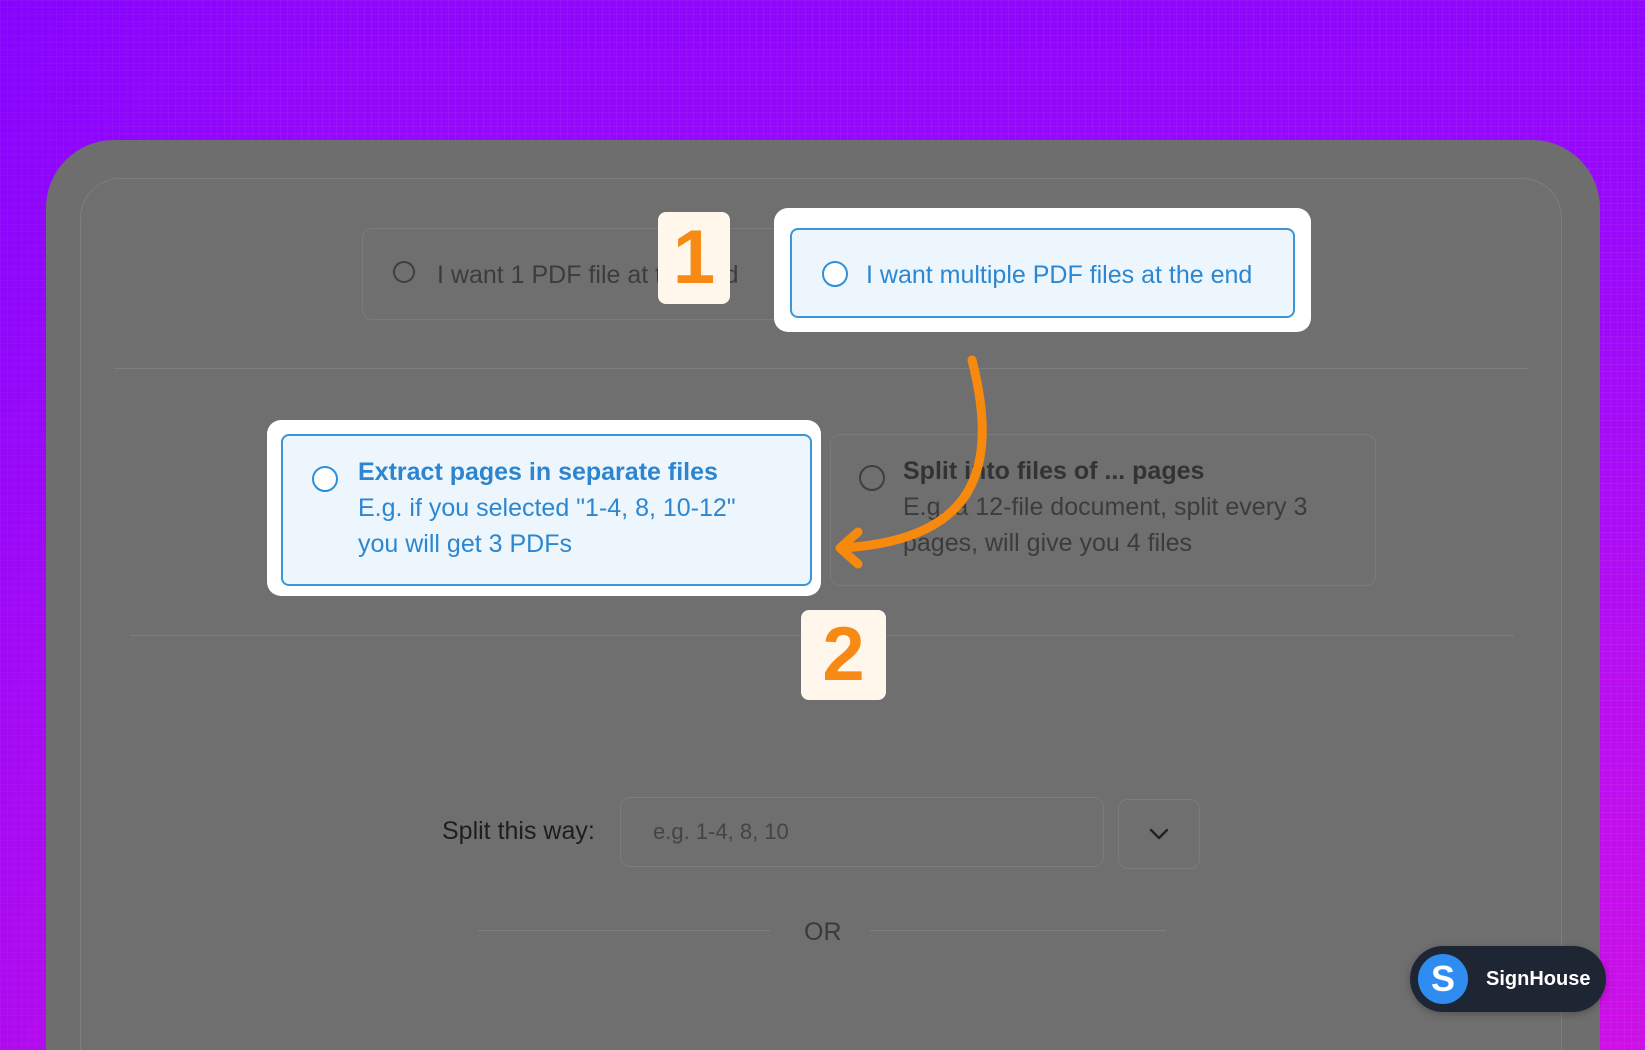 This screenshot has height=1050, width=1645. Describe the element at coordinates (538, 472) in the screenshot. I see `option-extract-pages-title: Extract pages in separate files` at that location.